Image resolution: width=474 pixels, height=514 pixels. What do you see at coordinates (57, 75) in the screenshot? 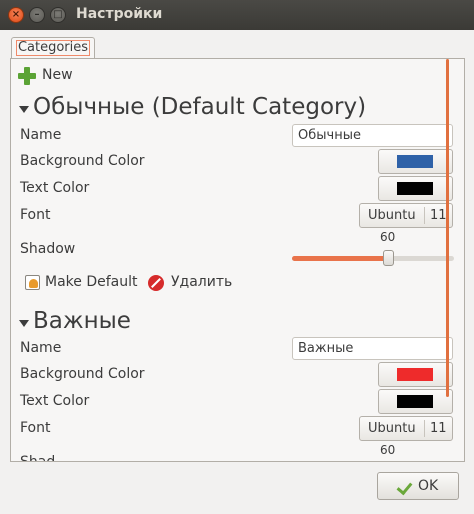
I see `new-category-label: New` at bounding box center [57, 75].